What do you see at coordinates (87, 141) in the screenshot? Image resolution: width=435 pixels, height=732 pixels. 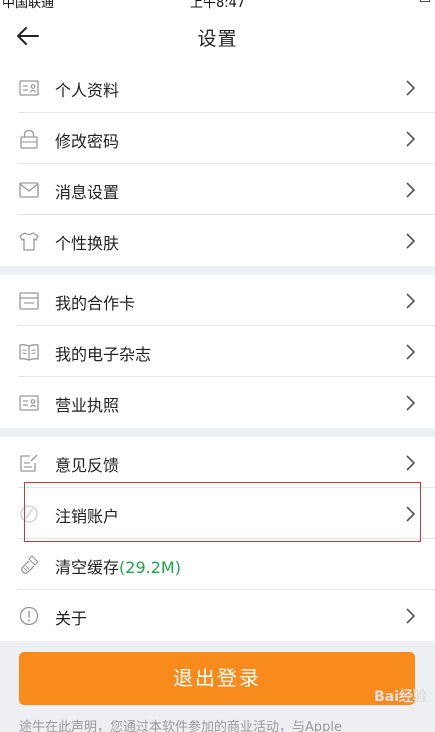 I see `setting-label: 修改密码` at bounding box center [87, 141].